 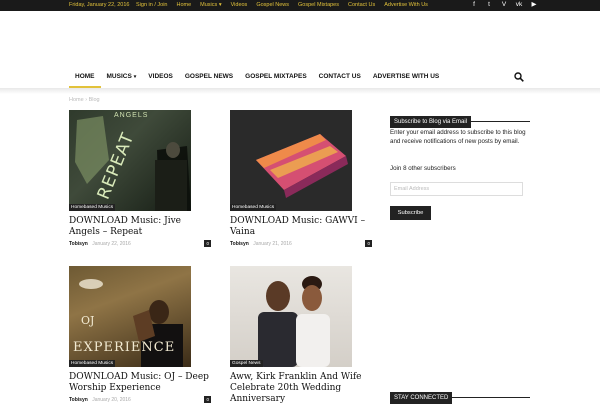 I want to click on stay-connected-header: STAY CONNECTED, so click(x=460, y=395).